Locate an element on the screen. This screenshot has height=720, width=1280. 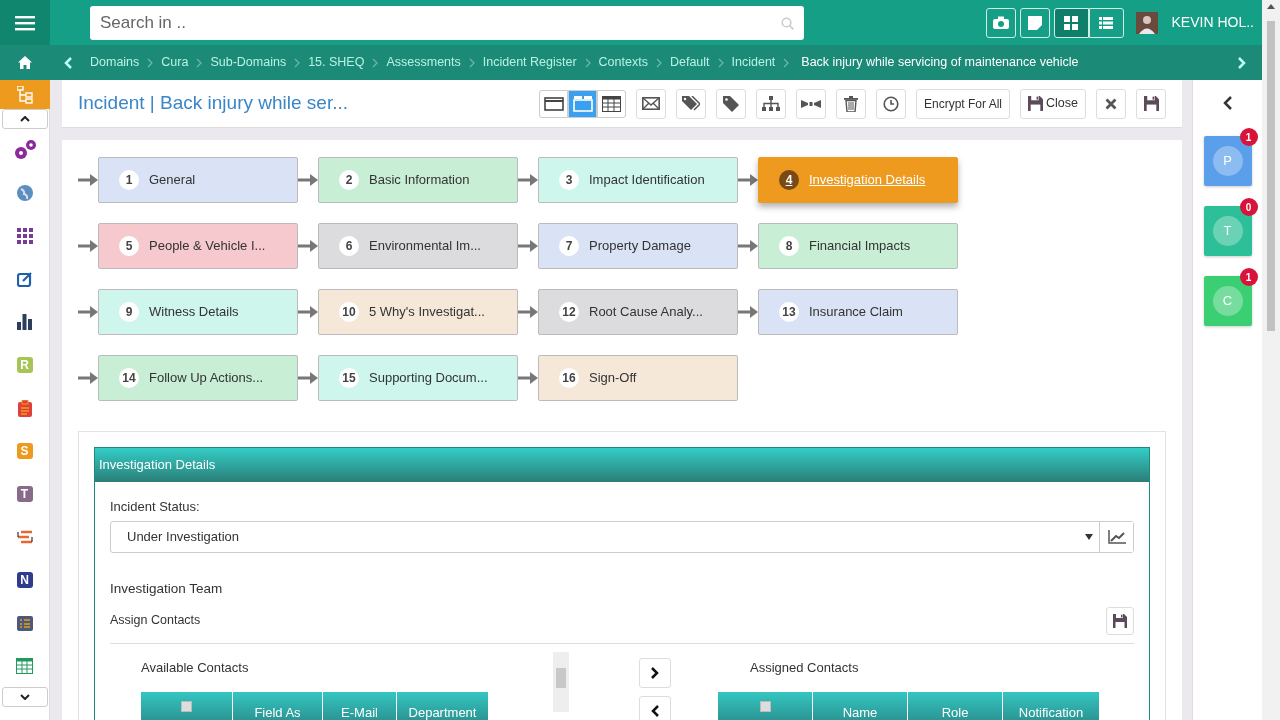
tile-letter: T is located at coordinates (1227, 231).